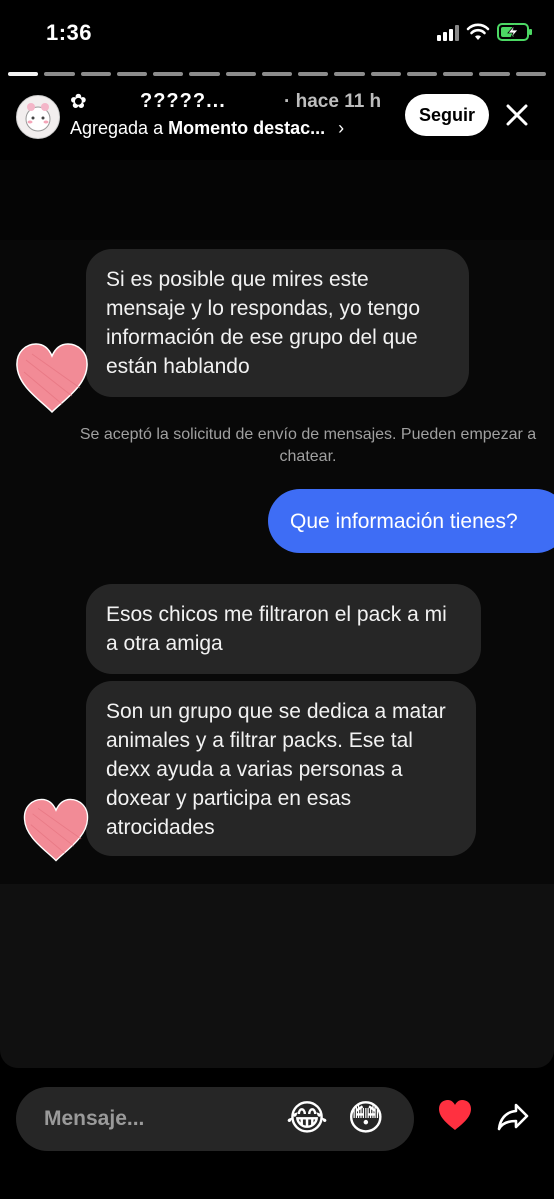 The width and height of the screenshot is (554, 1199). Describe the element at coordinates (514, 32) in the screenshot. I see `battery-charging-icon` at that location.